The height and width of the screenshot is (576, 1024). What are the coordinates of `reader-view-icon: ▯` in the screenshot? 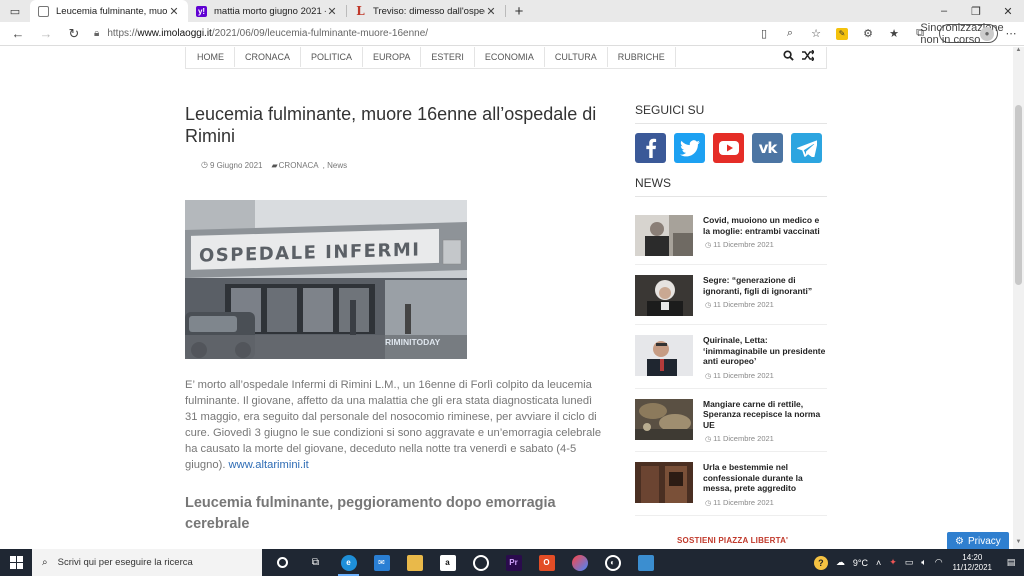 It's located at (764, 34).